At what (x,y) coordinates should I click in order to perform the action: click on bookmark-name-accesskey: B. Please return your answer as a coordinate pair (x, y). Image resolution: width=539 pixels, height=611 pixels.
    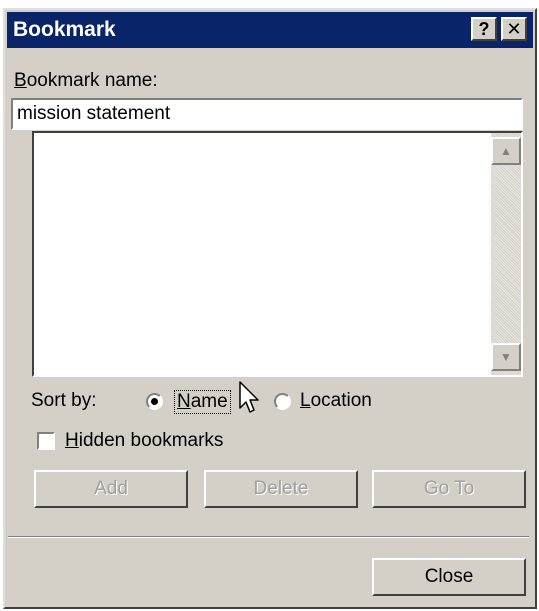
    Looking at the image, I should click on (20, 80).